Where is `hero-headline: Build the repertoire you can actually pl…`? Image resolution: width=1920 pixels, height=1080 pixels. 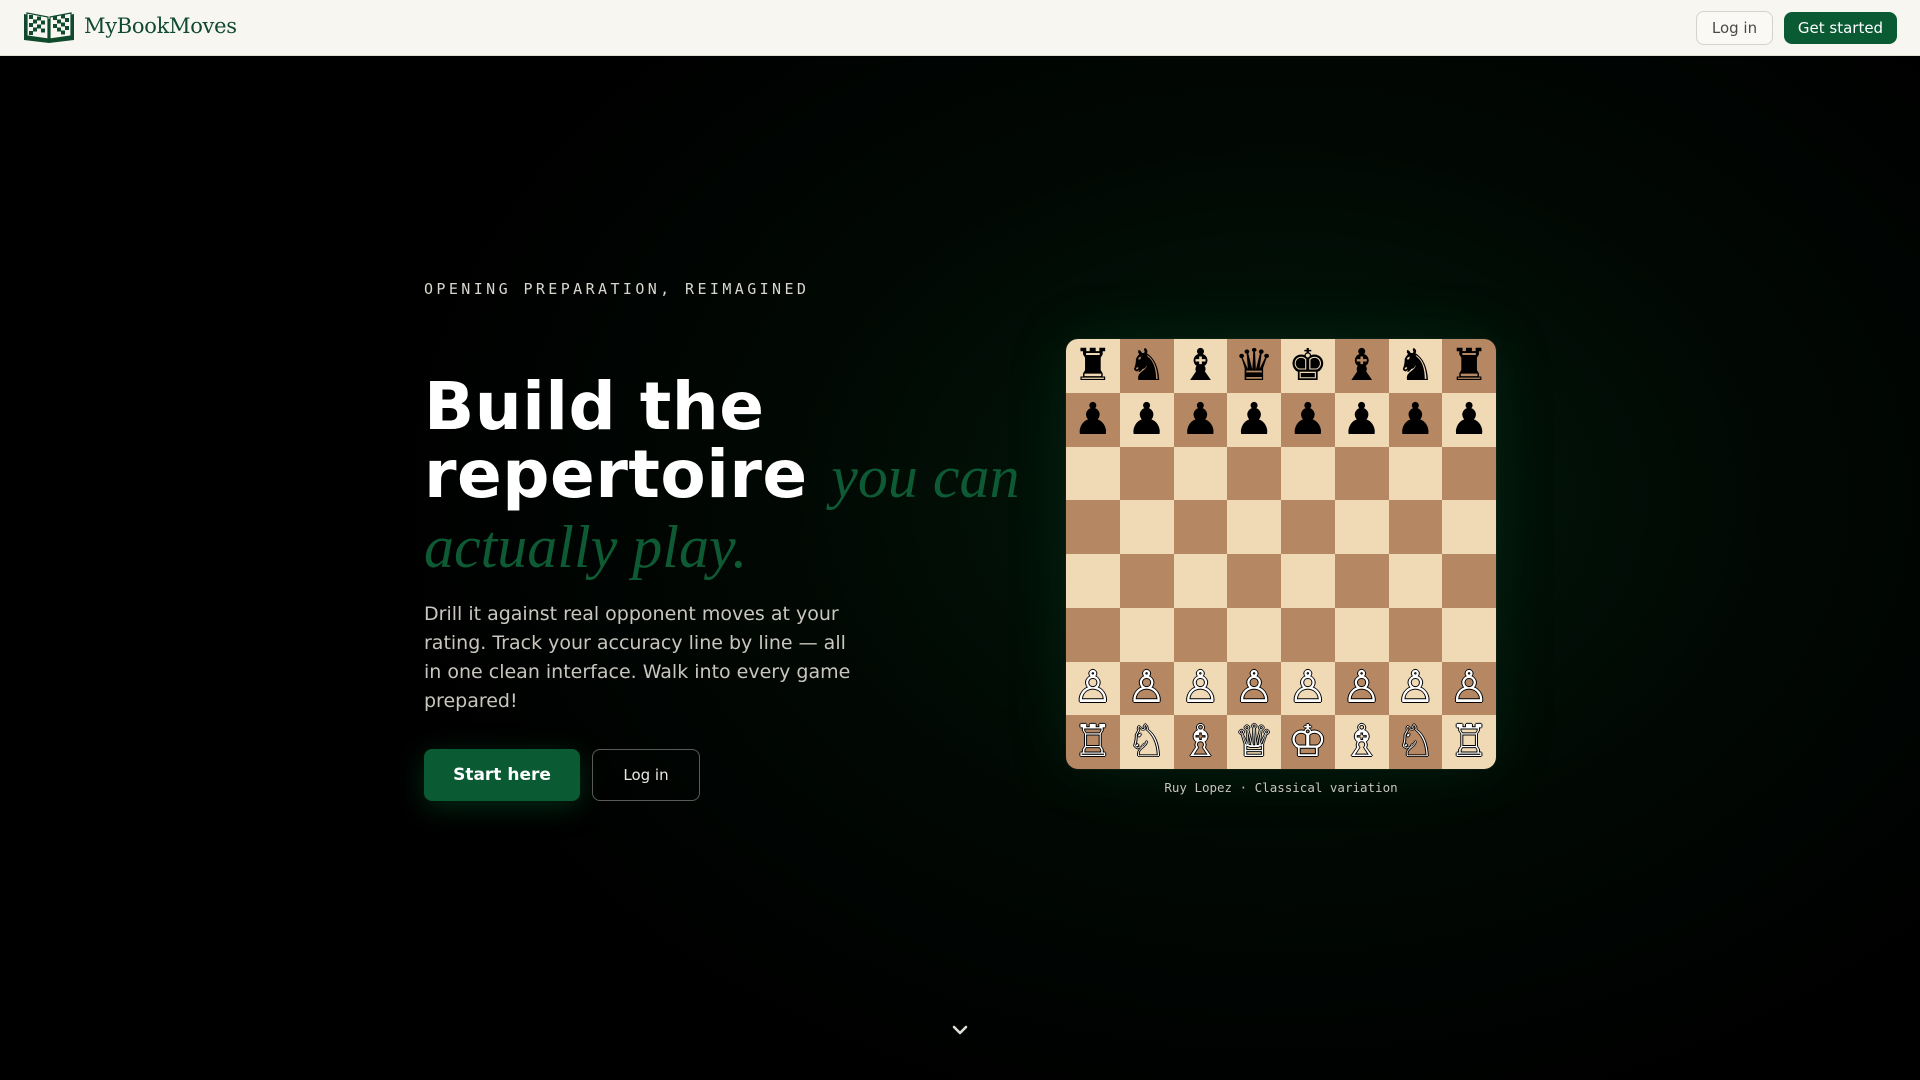 hero-headline: Build the repertoire you can actually pl… is located at coordinates (724, 477).